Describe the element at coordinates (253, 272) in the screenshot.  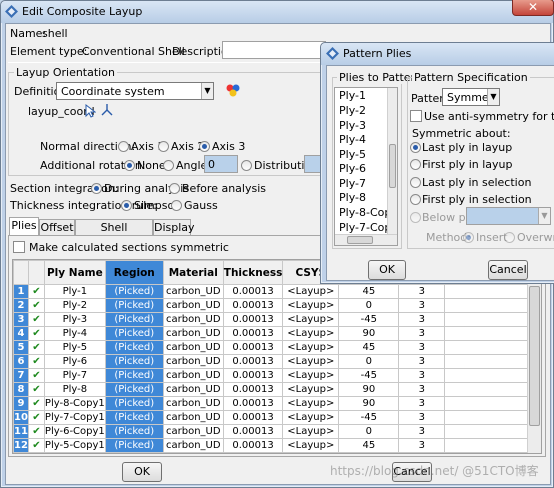
I see `header-thickness: Thickness` at that location.